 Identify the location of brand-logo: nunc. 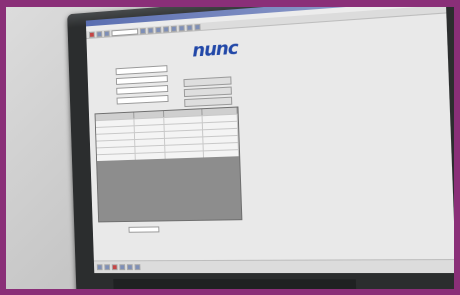
(215, 49).